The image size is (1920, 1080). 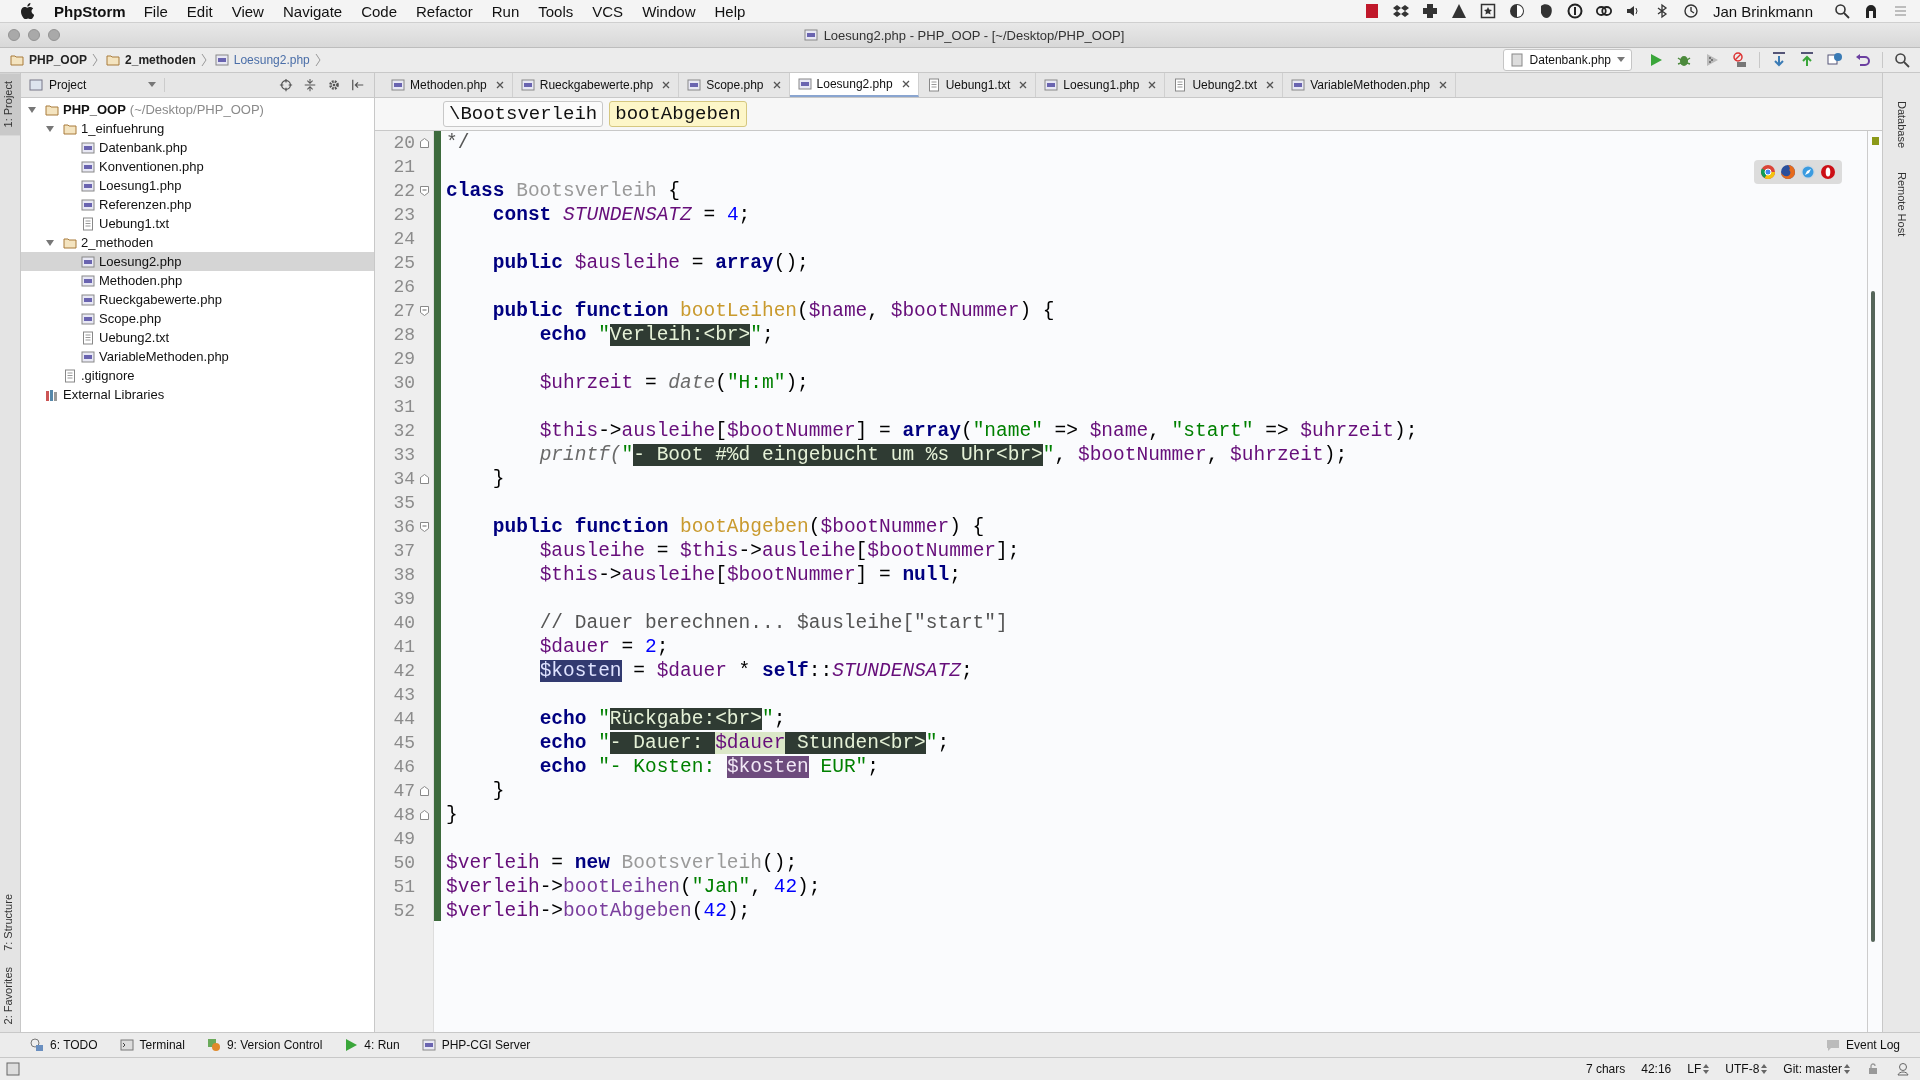 I want to click on event-log-button: Event Log, so click(x=1862, y=1045).